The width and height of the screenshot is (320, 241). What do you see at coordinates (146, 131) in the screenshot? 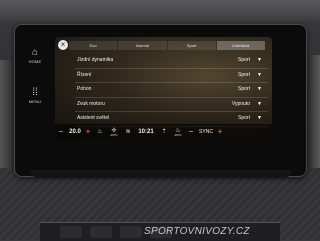
I see `clock: 10:21` at bounding box center [146, 131].